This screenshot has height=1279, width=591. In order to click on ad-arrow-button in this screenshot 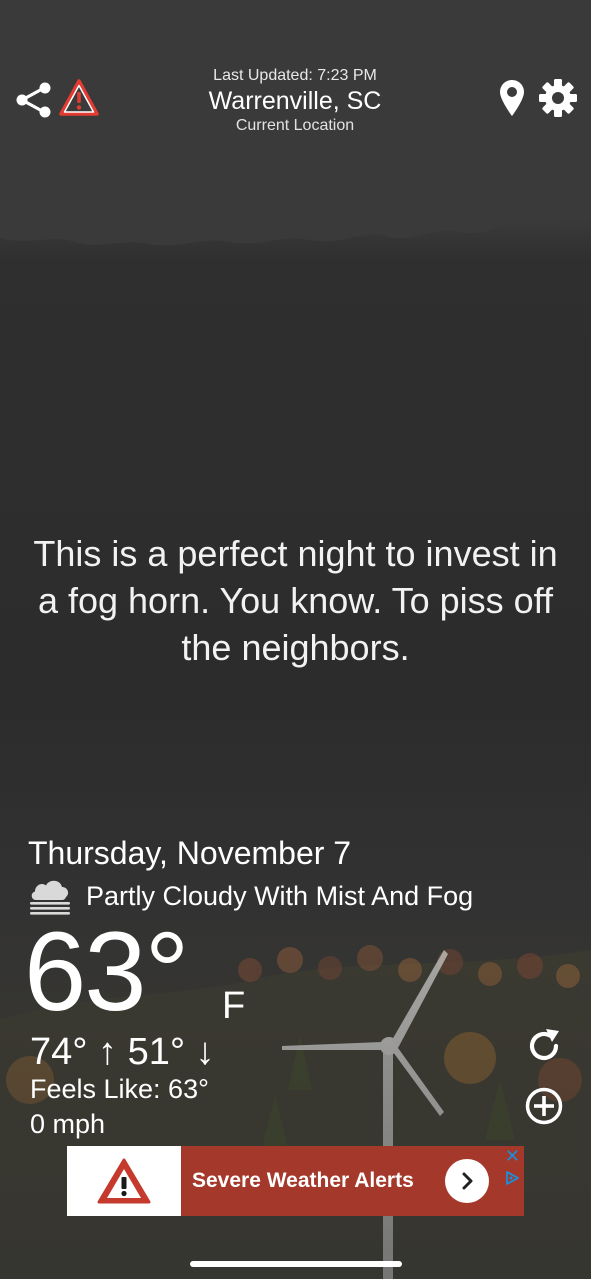, I will do `click(467, 1181)`.